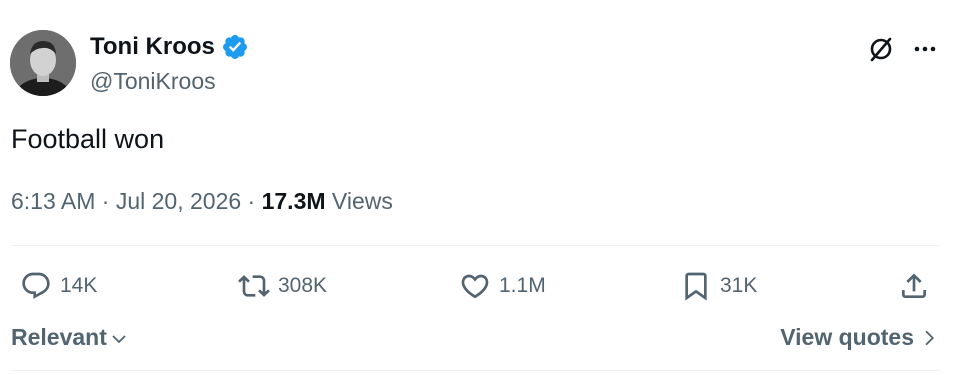 Image resolution: width=960 pixels, height=375 pixels. I want to click on sort-dropdown: Relevant, so click(69, 337).